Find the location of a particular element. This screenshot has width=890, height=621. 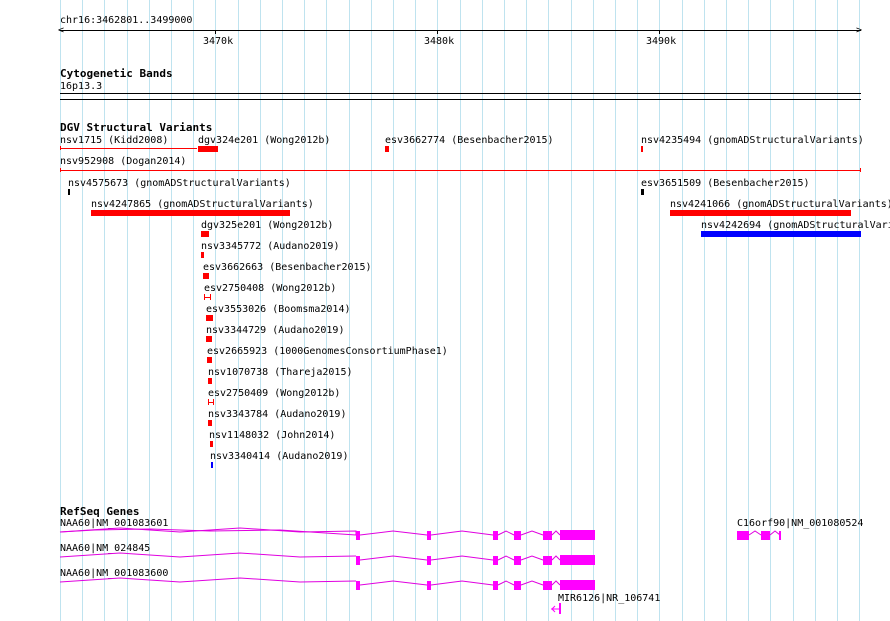

gene-models is located at coordinates (420, 570).